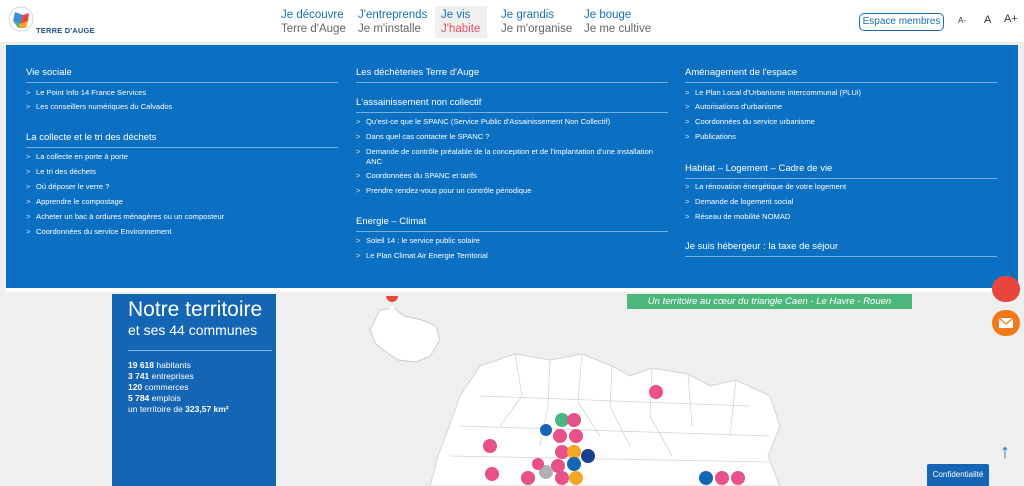 This screenshot has width=1024, height=486. I want to click on menu-section-title: Vie sociale, so click(49, 72).